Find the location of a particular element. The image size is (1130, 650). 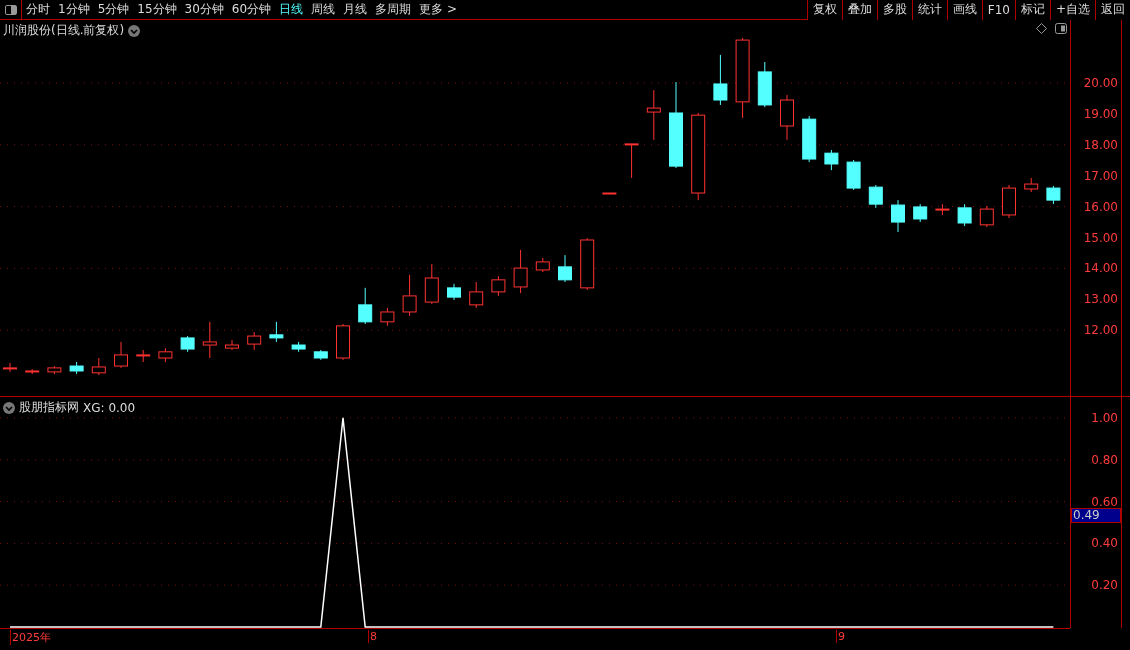

price-axis-label: 19.00 is located at coordinates (1100, 113).